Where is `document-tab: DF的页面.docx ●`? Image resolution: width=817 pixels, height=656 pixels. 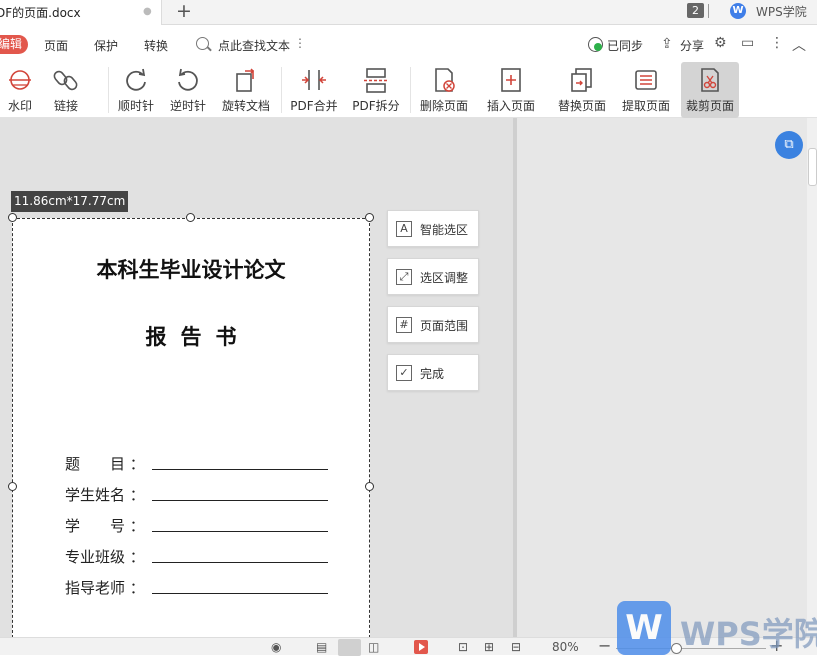 document-tab: DF的页面.docx ● is located at coordinates (81, 12).